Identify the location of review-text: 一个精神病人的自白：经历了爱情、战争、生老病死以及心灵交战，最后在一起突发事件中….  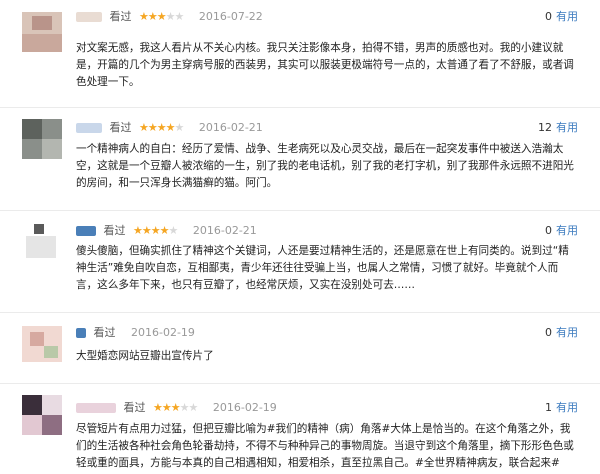
(325, 166).